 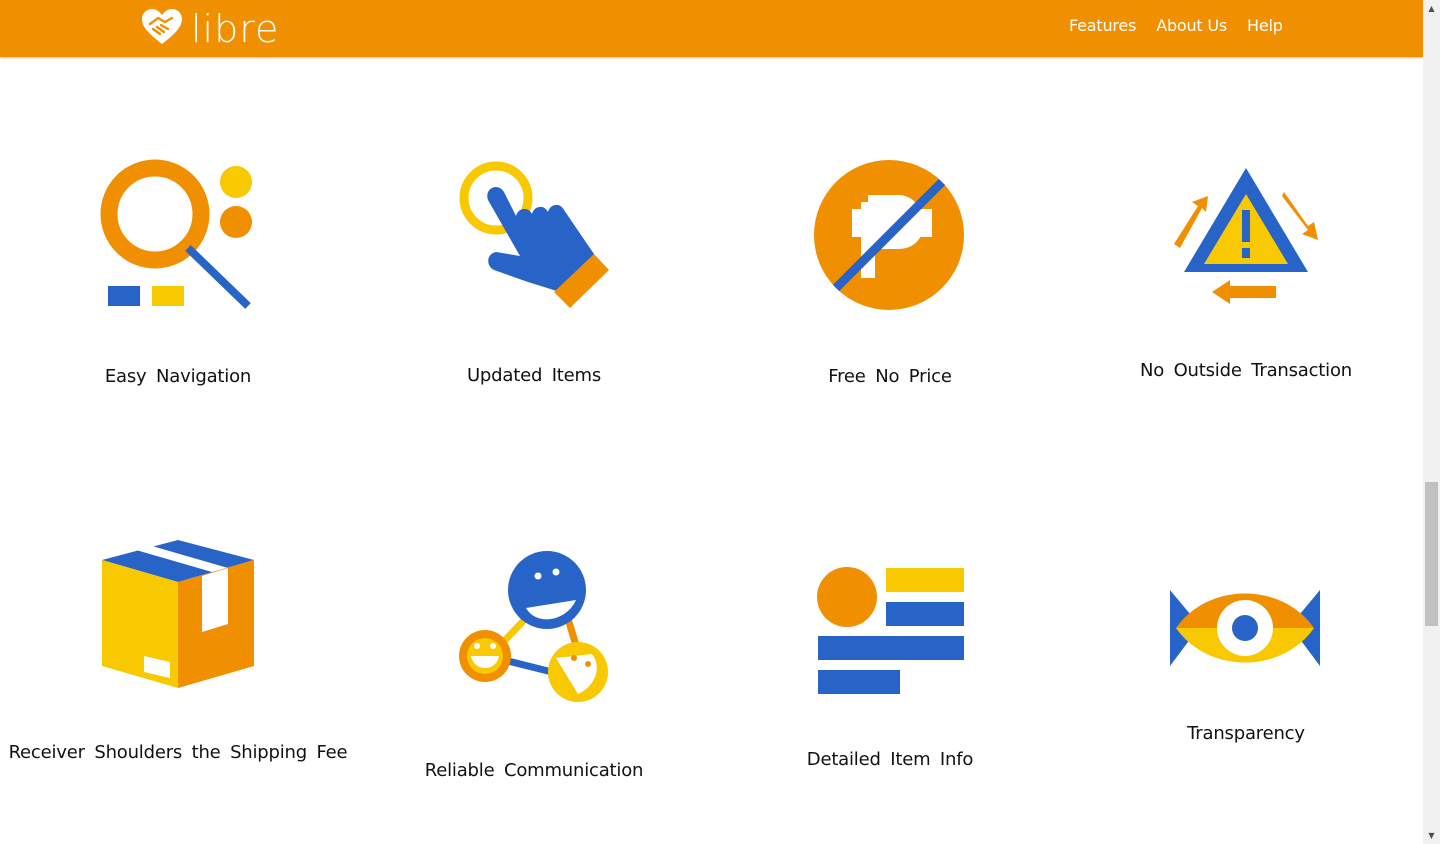 What do you see at coordinates (890, 630) in the screenshot?
I see `info-list-icon` at bounding box center [890, 630].